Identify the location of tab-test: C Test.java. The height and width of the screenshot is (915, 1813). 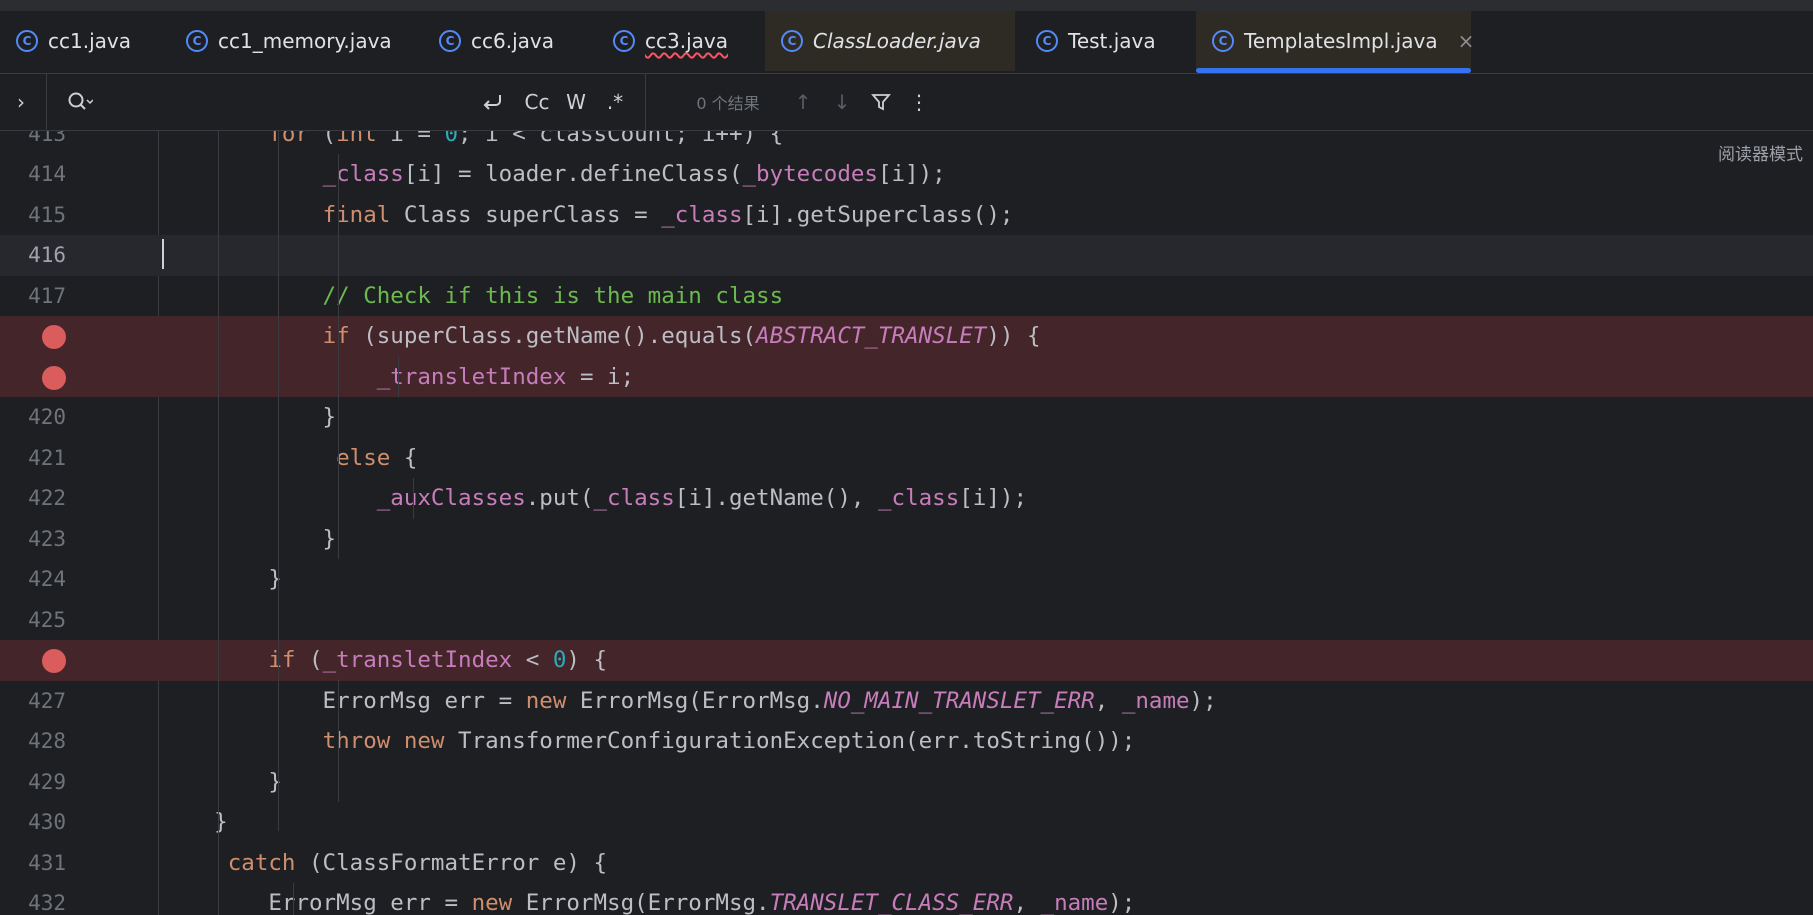
(1107, 41).